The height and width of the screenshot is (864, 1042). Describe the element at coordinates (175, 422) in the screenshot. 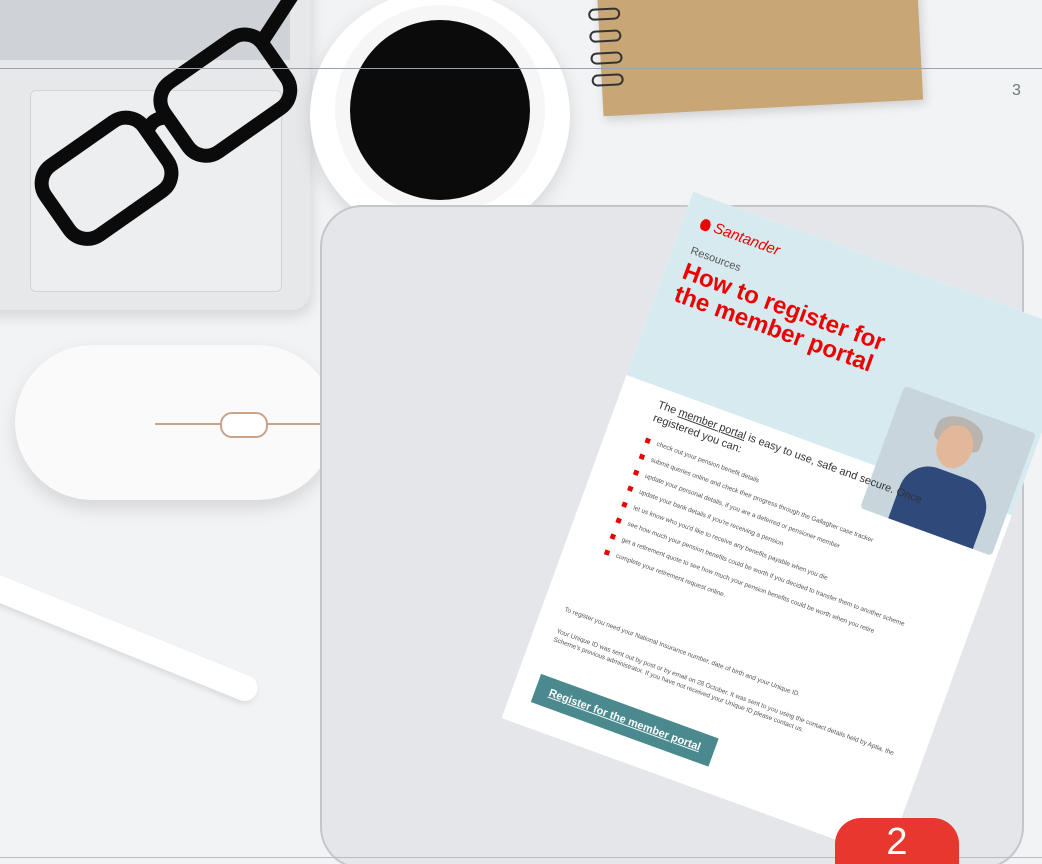

I see `computer-mouse` at that location.